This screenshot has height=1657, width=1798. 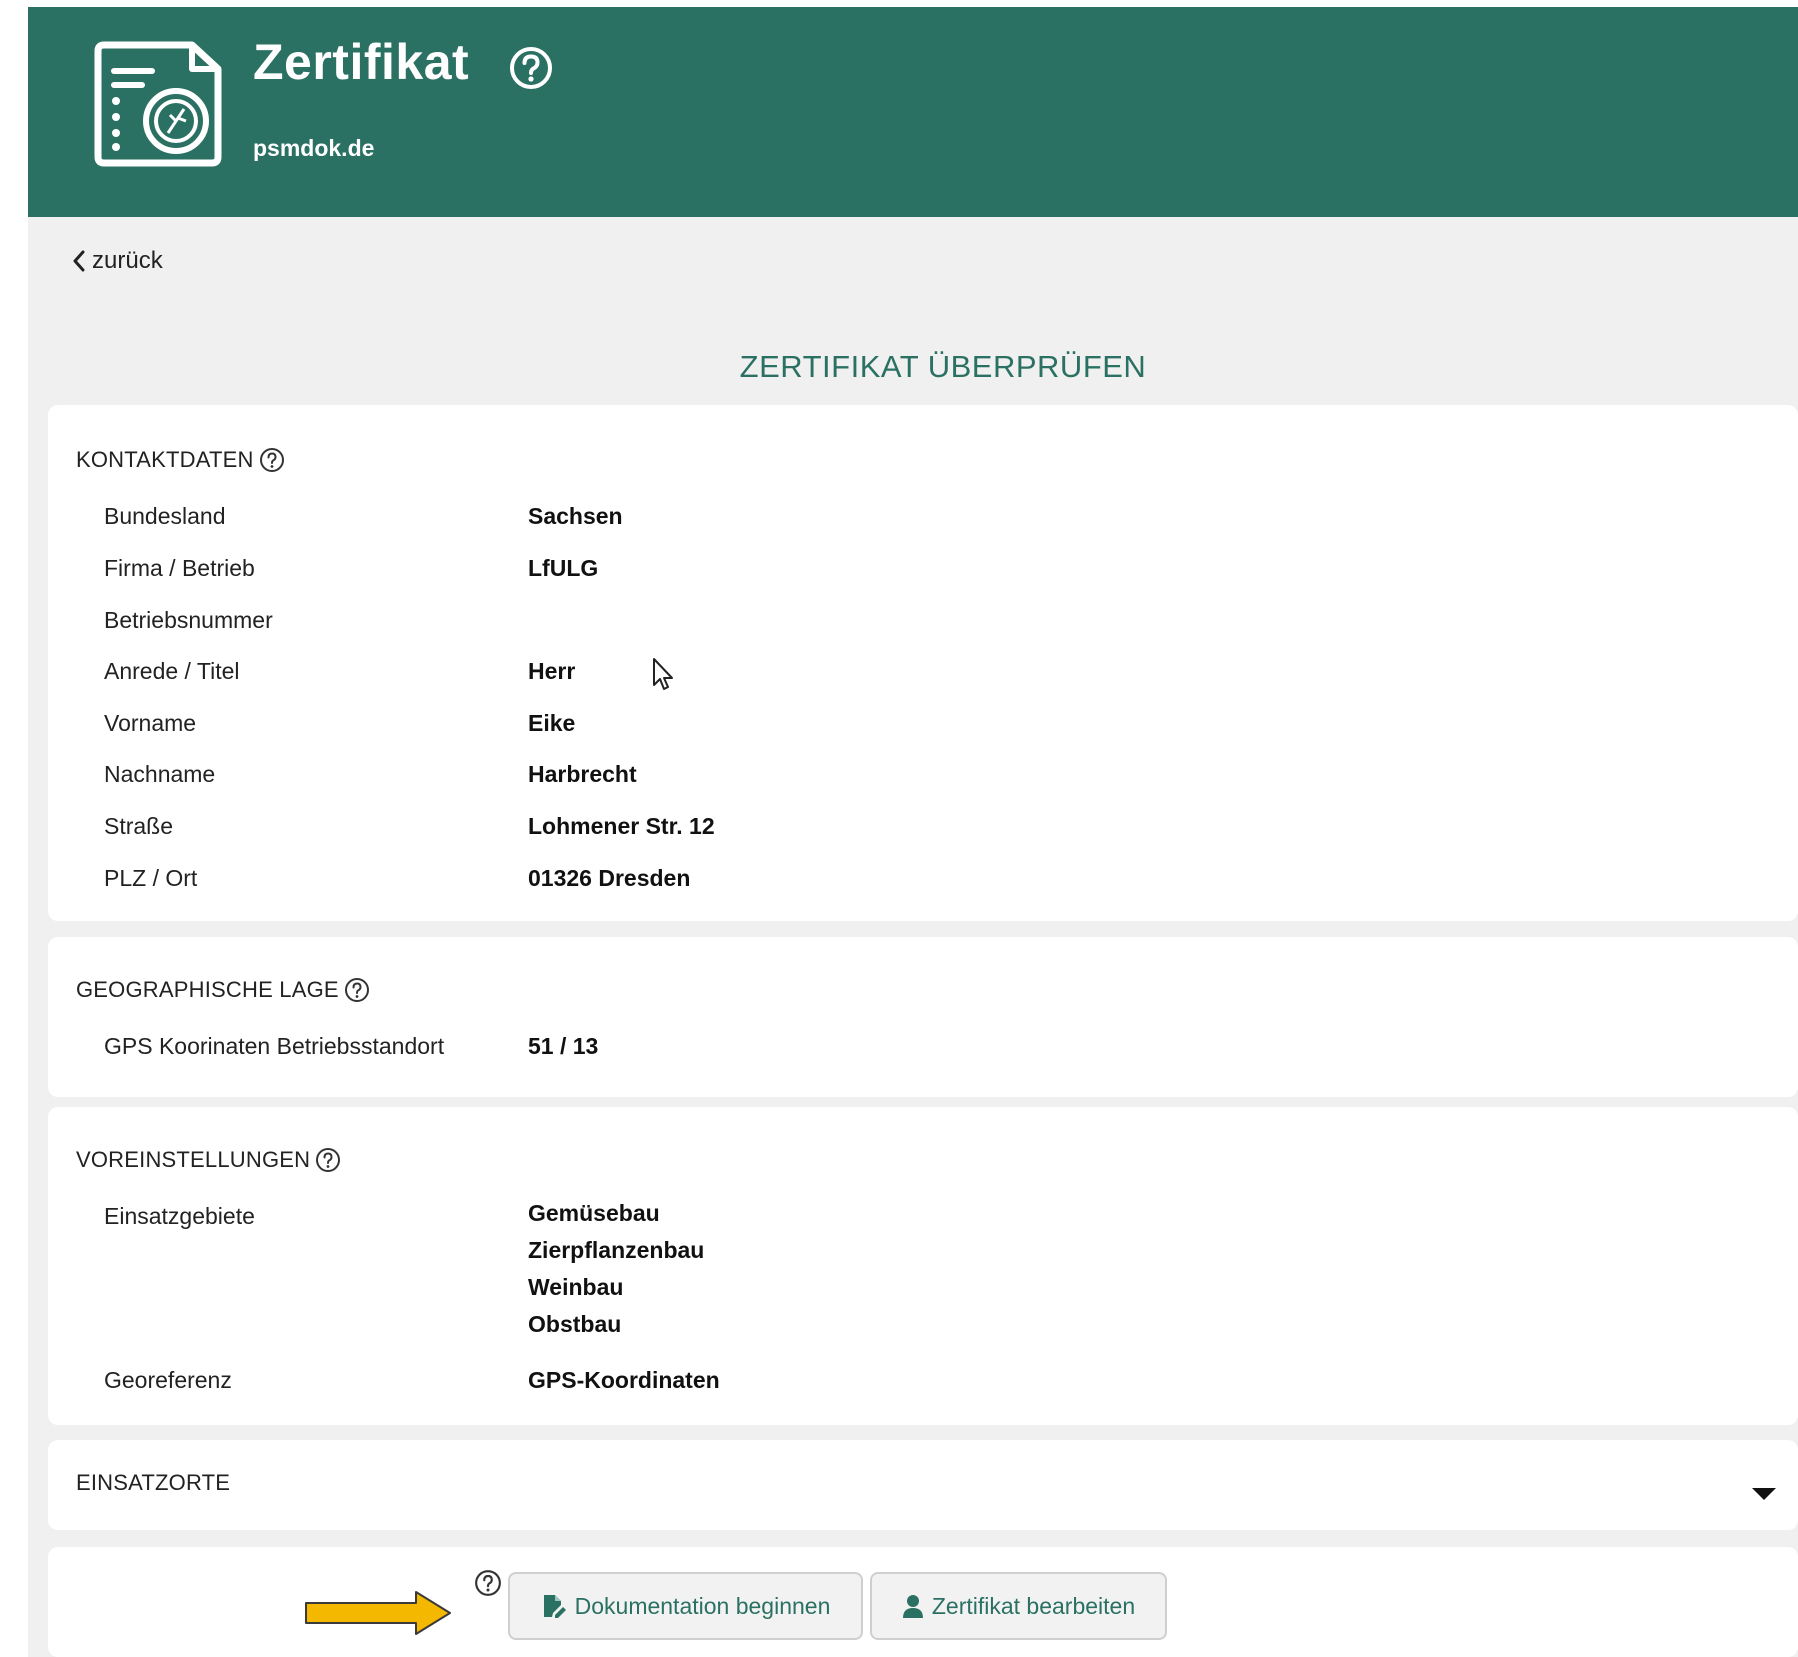 What do you see at coordinates (378, 1613) in the screenshot?
I see `arrow-right-icon` at bounding box center [378, 1613].